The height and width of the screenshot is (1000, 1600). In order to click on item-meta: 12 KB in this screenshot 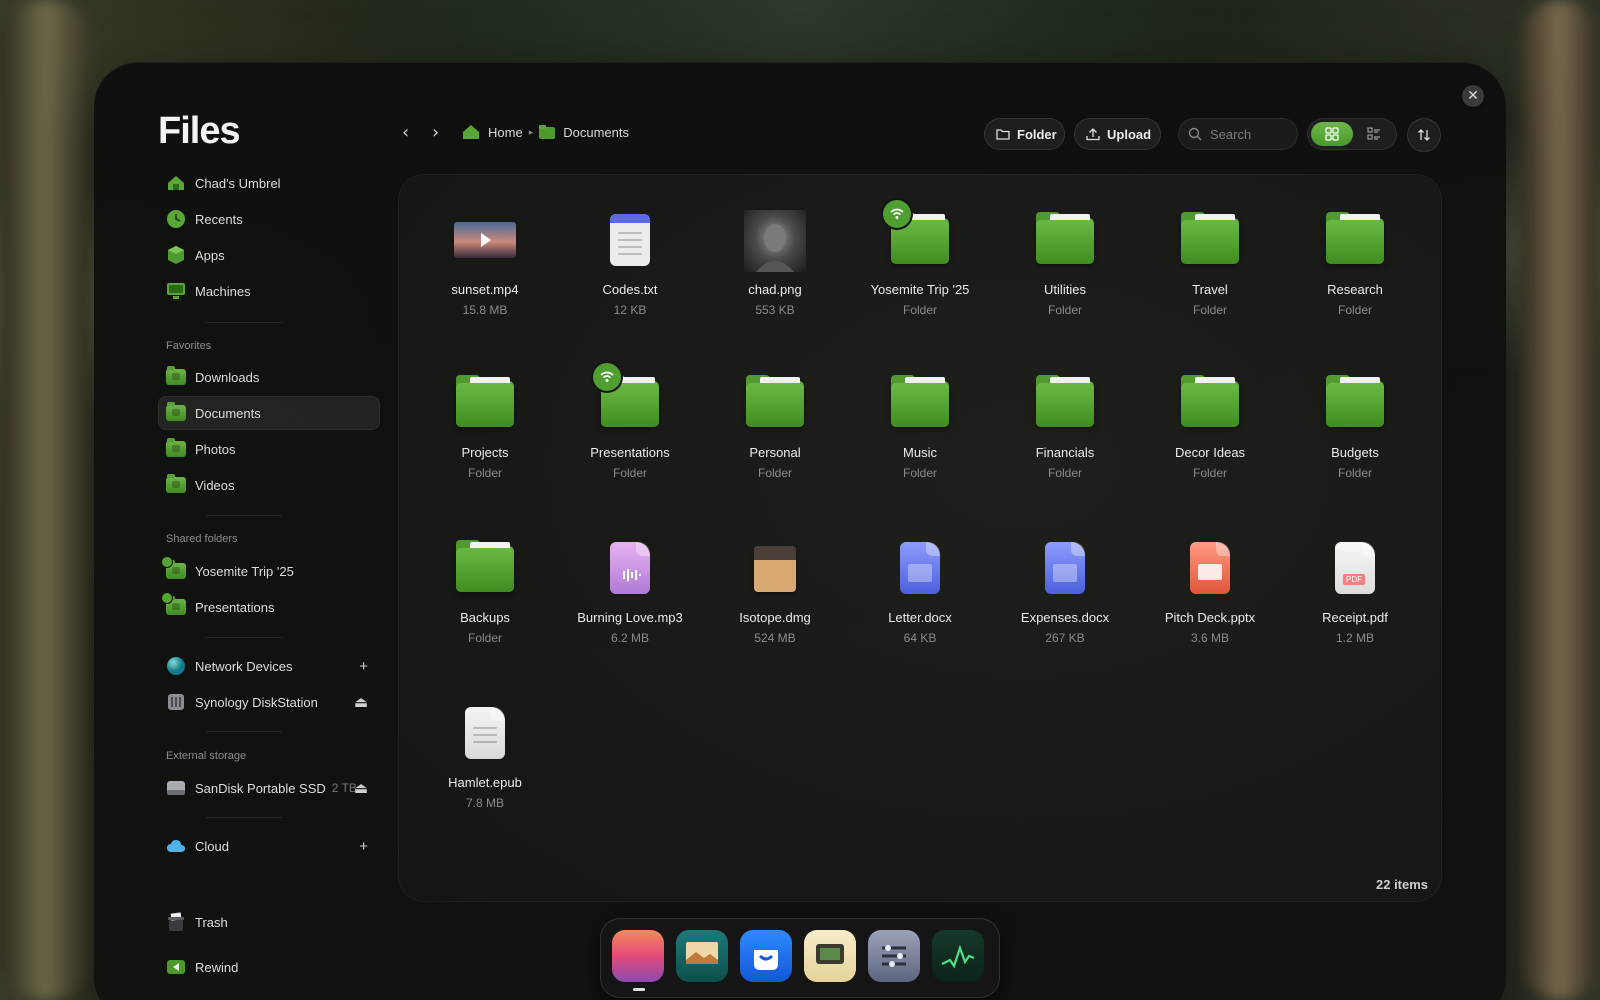, I will do `click(630, 310)`.